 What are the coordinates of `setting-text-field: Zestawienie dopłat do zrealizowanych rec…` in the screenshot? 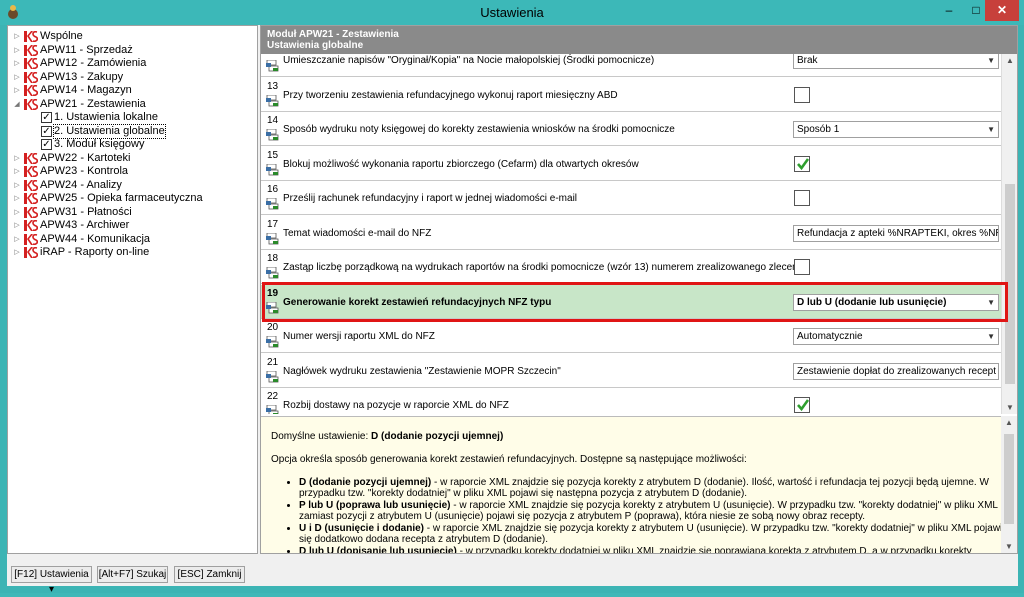 It's located at (896, 371).